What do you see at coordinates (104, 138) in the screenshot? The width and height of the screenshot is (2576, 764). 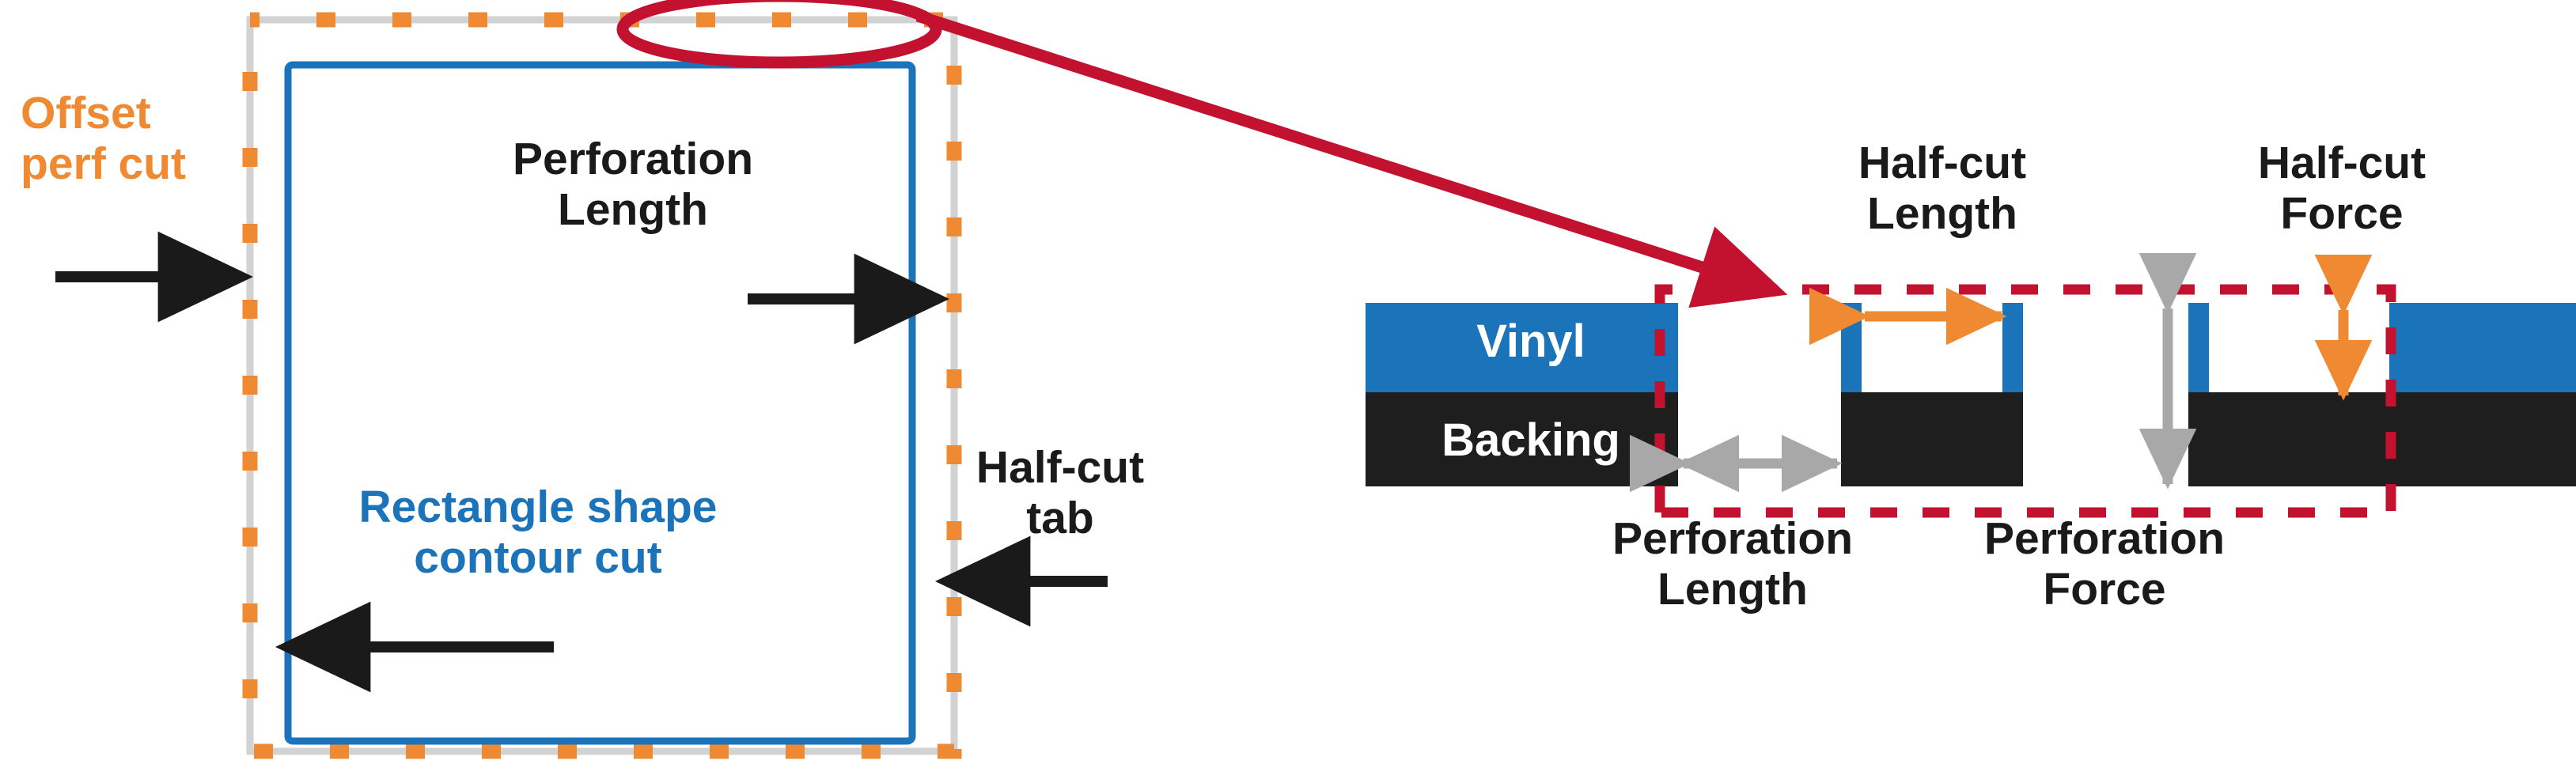 I see `label-offset-perf-cut: Offset perf cut` at bounding box center [104, 138].